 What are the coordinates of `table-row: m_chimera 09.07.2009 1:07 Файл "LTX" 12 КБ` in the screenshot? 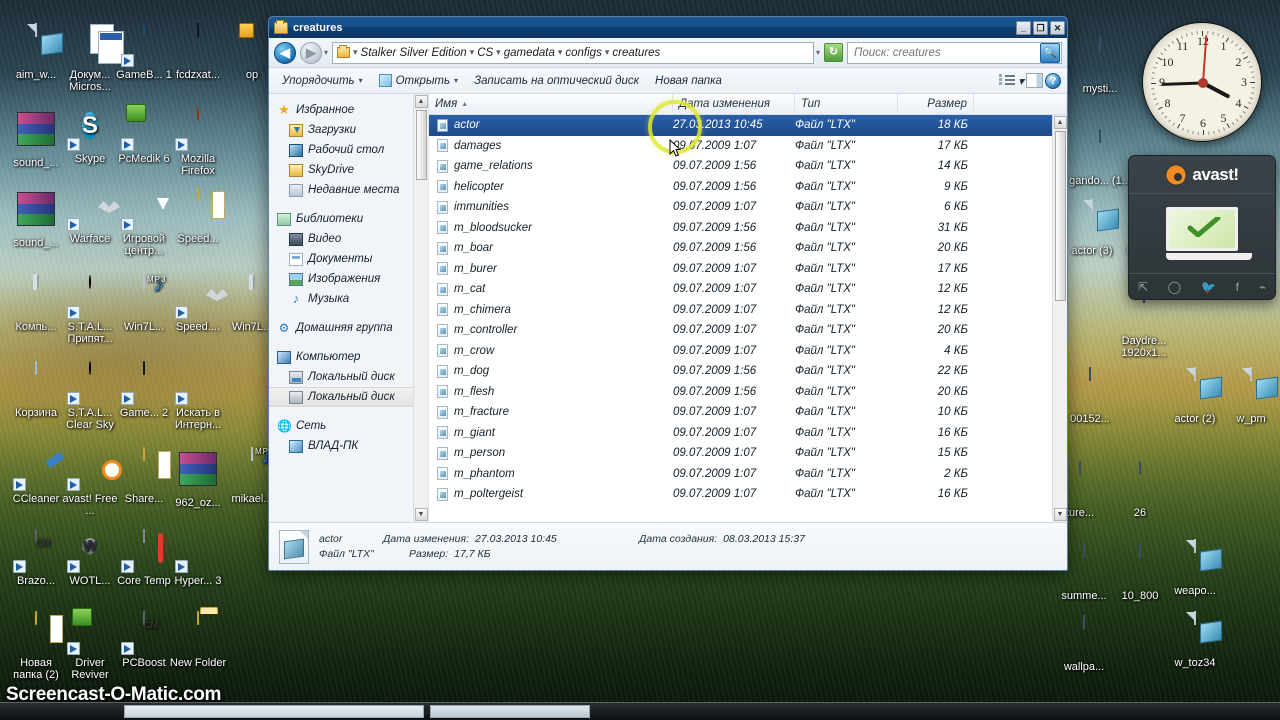 It's located at (740, 310).